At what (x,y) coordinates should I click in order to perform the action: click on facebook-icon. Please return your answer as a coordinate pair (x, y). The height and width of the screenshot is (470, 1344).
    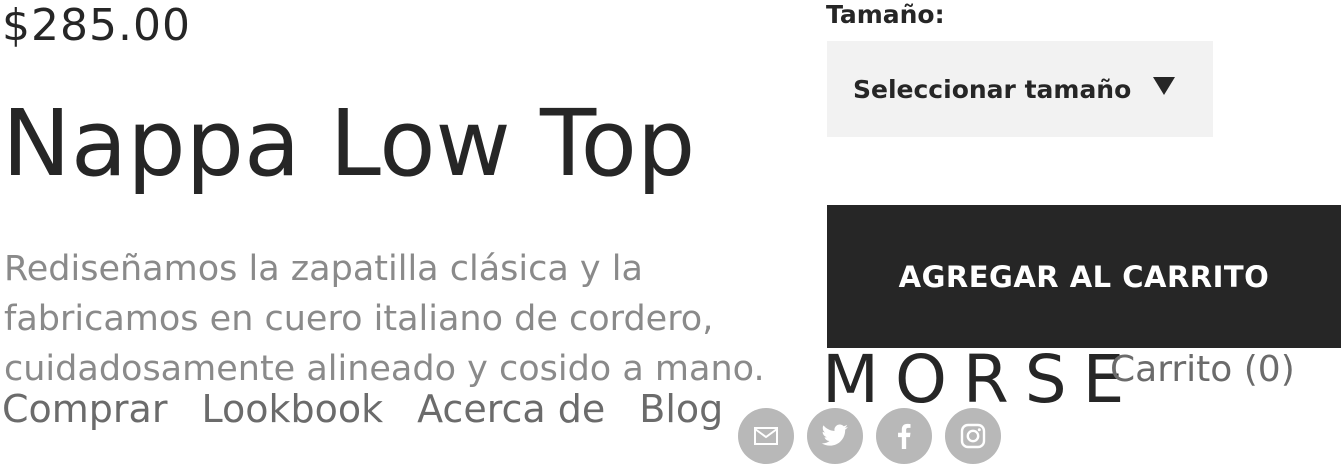
    Looking at the image, I should click on (904, 436).